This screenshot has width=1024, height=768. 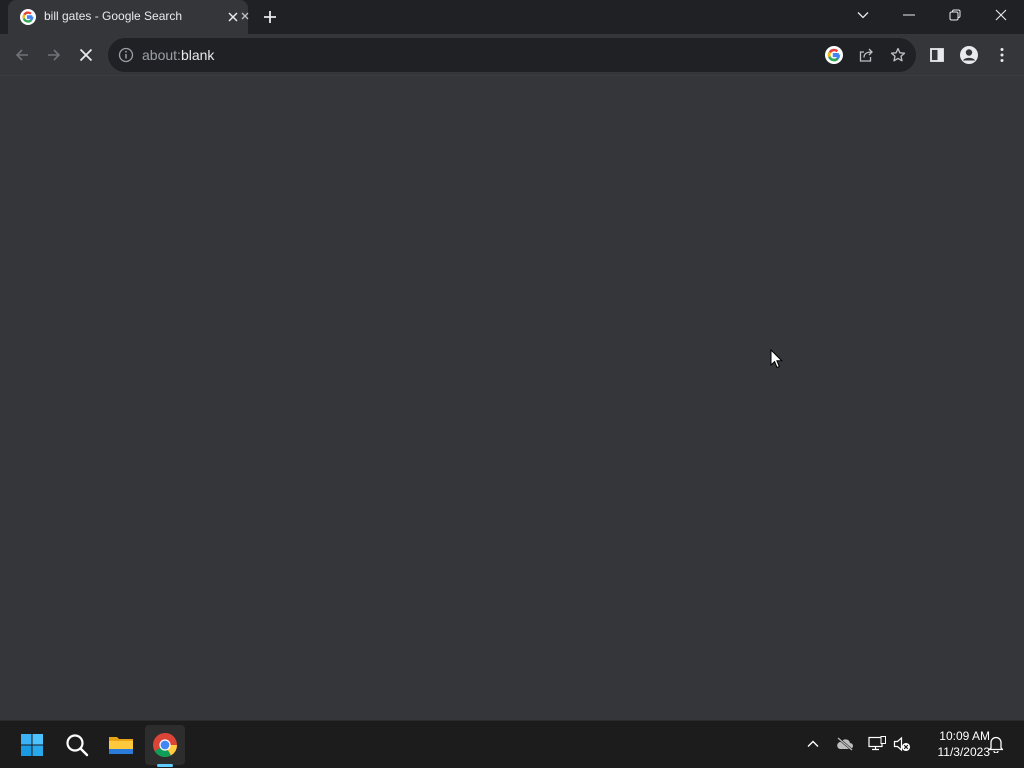 I want to click on chevron-up-icon, so click(x=813, y=743).